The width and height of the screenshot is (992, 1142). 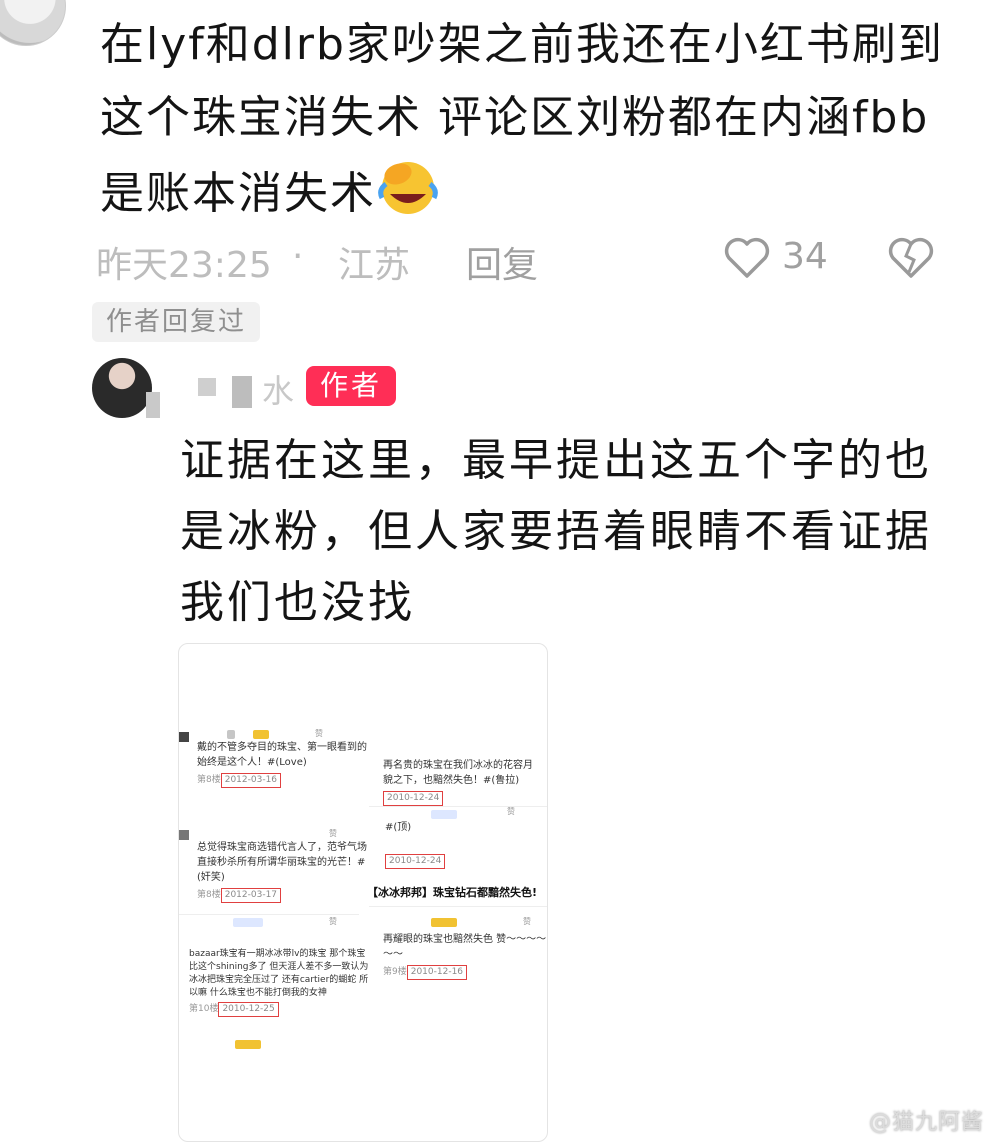 I want to click on avatar-mosaic, so click(x=153, y=405).